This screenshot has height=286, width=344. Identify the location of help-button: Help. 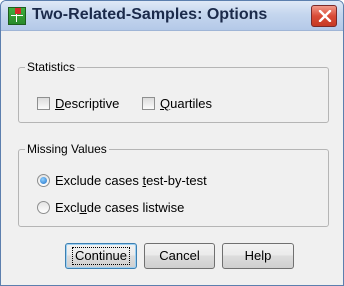
(258, 256).